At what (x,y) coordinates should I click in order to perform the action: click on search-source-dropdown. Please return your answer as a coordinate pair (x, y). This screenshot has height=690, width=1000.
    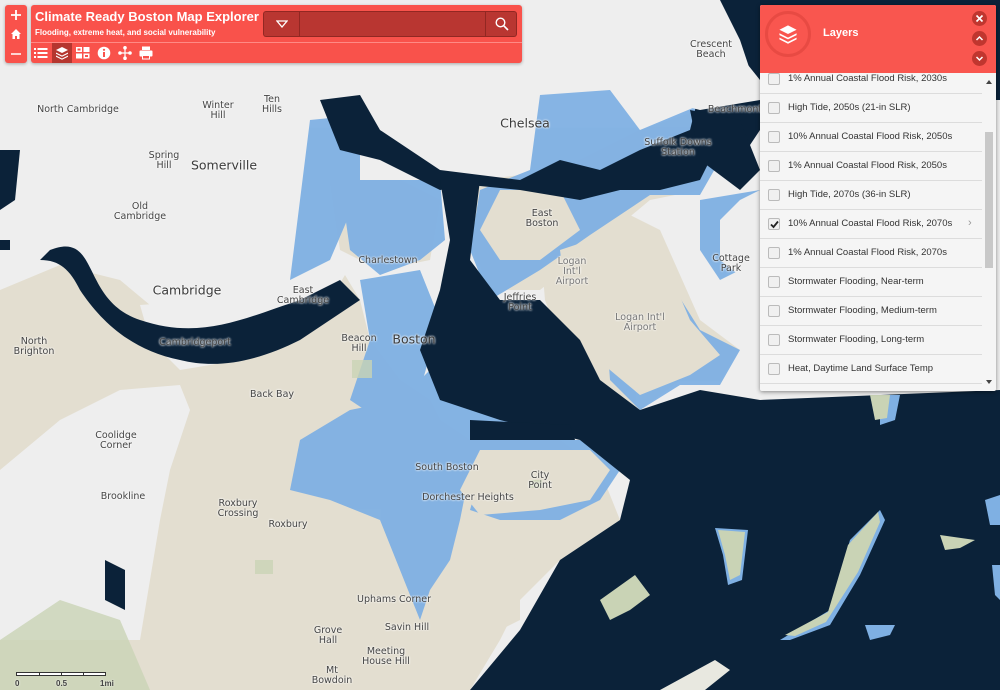
    Looking at the image, I should click on (282, 24).